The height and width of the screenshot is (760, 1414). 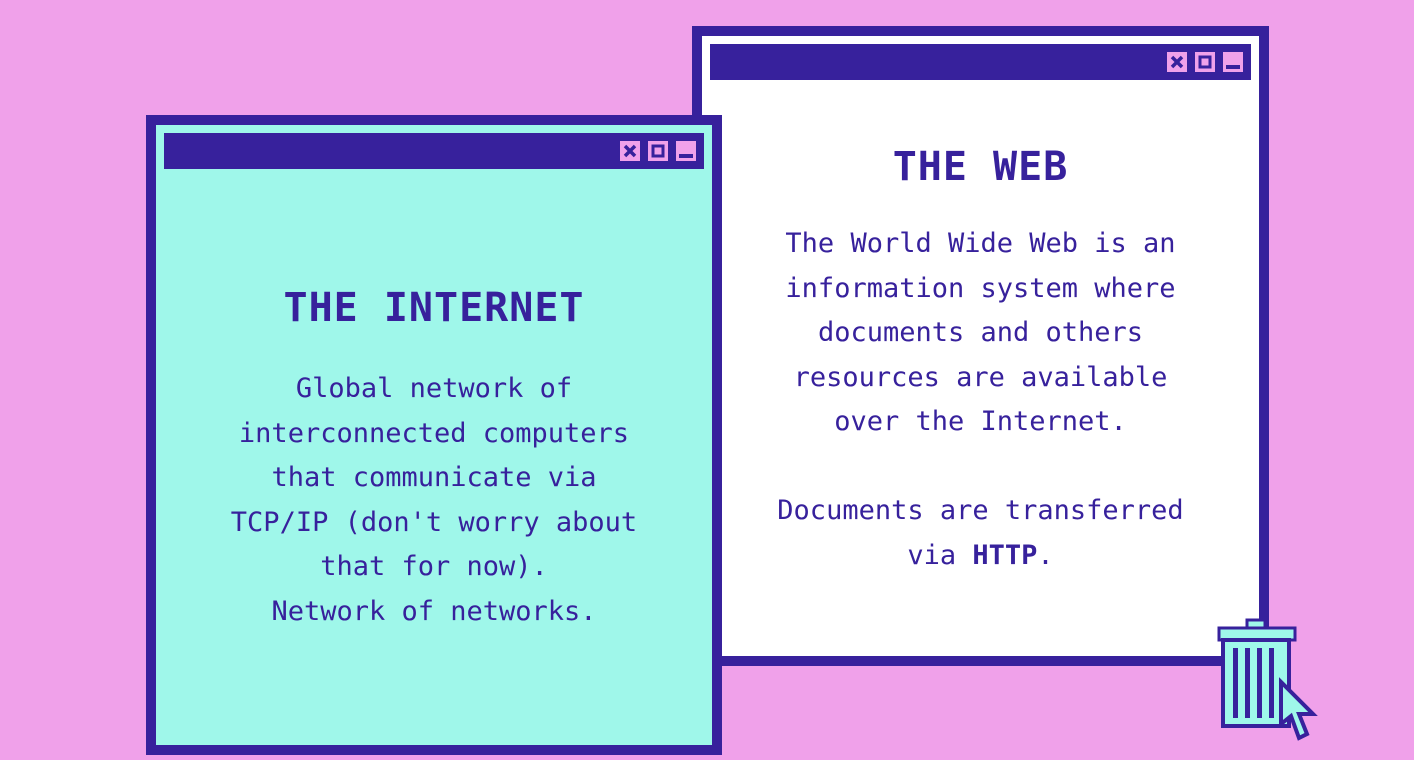 What do you see at coordinates (980, 533) in the screenshot?
I see `web-transfer-note: Documents are transferred via HTTP.` at bounding box center [980, 533].